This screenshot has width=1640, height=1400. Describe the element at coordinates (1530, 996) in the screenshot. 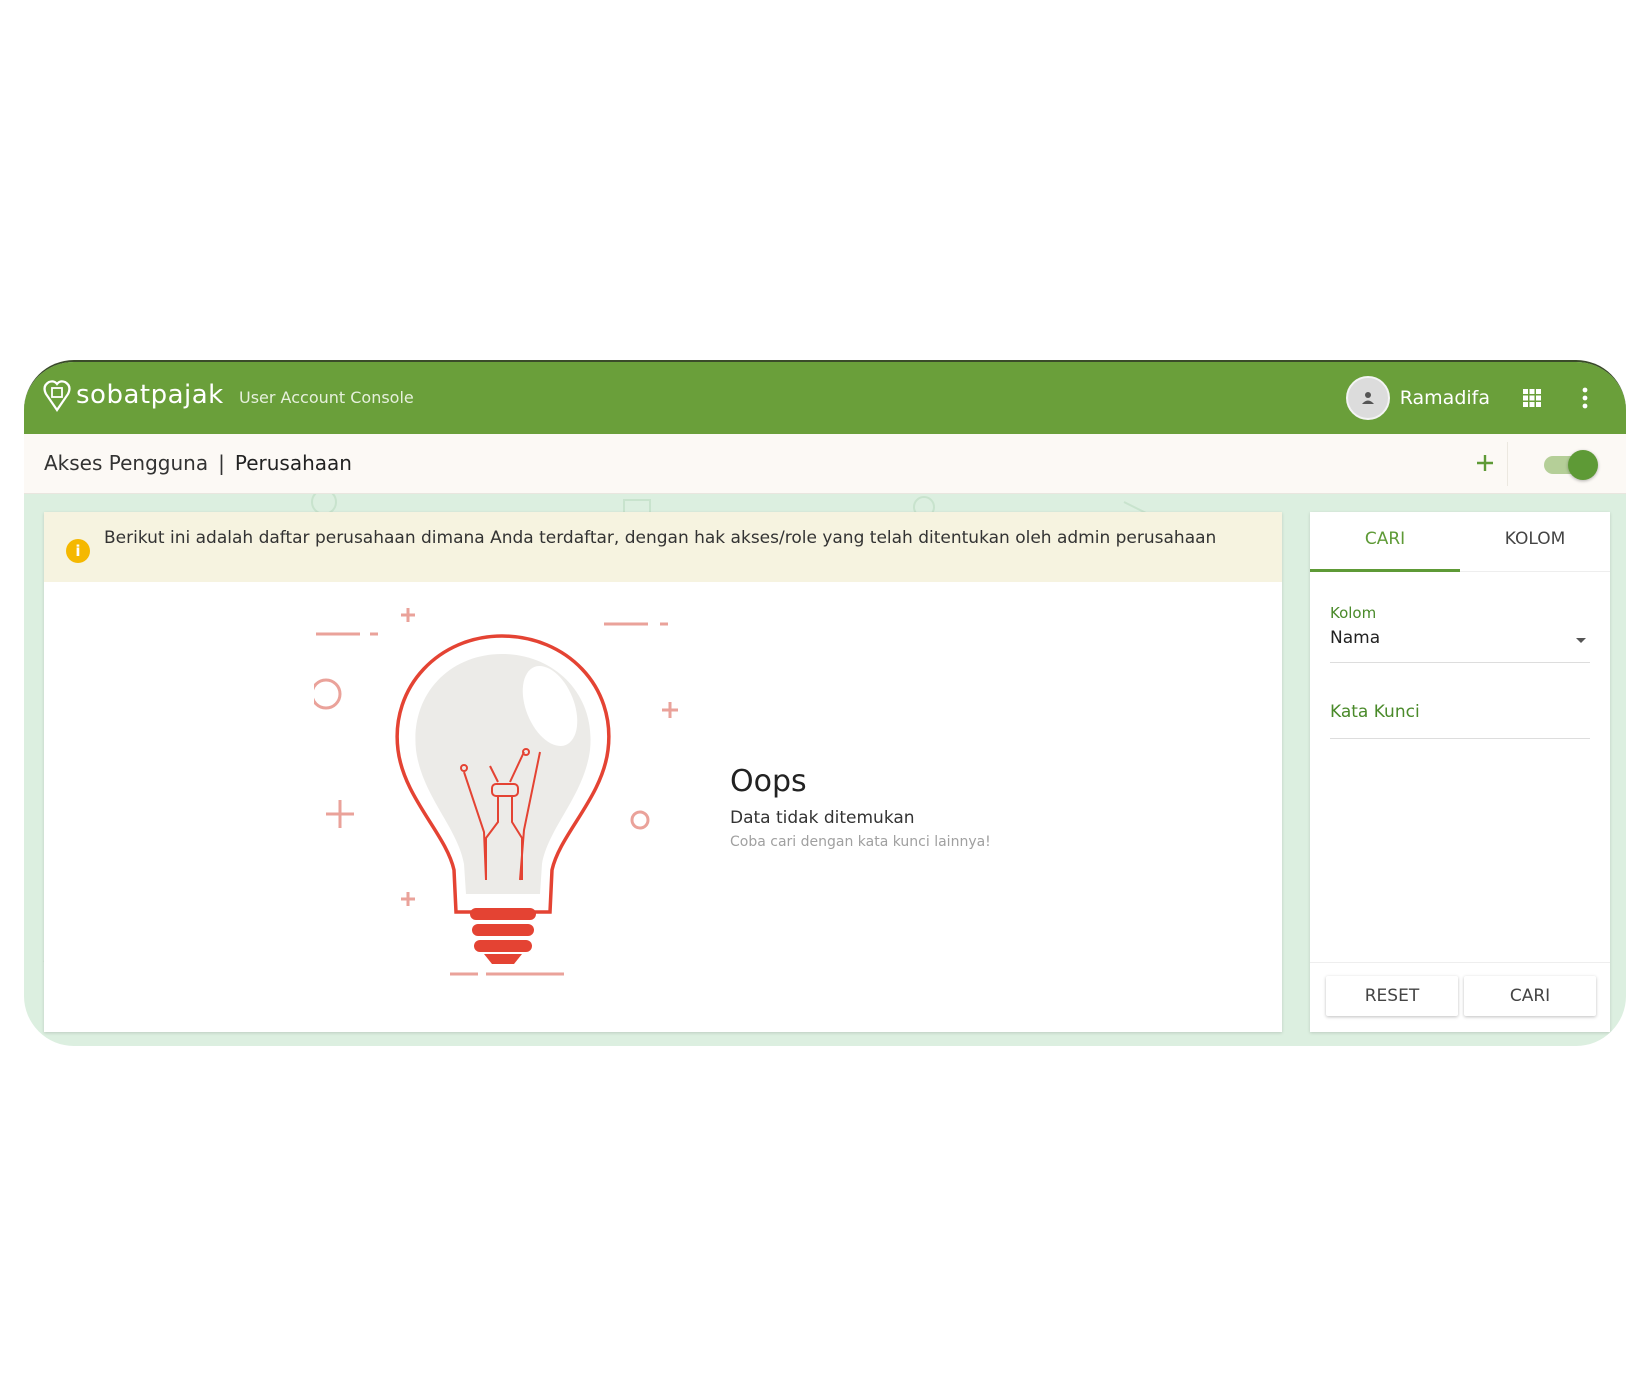

I see `search-button: CARI` at that location.